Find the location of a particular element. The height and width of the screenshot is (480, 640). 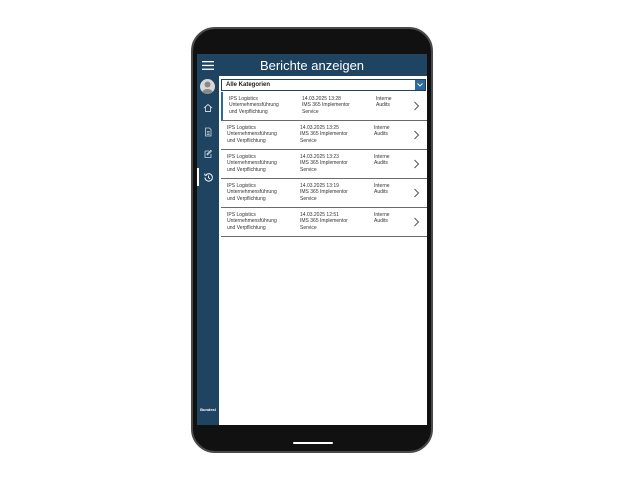

page-title: Berichte anzeigen is located at coordinates (312, 65).